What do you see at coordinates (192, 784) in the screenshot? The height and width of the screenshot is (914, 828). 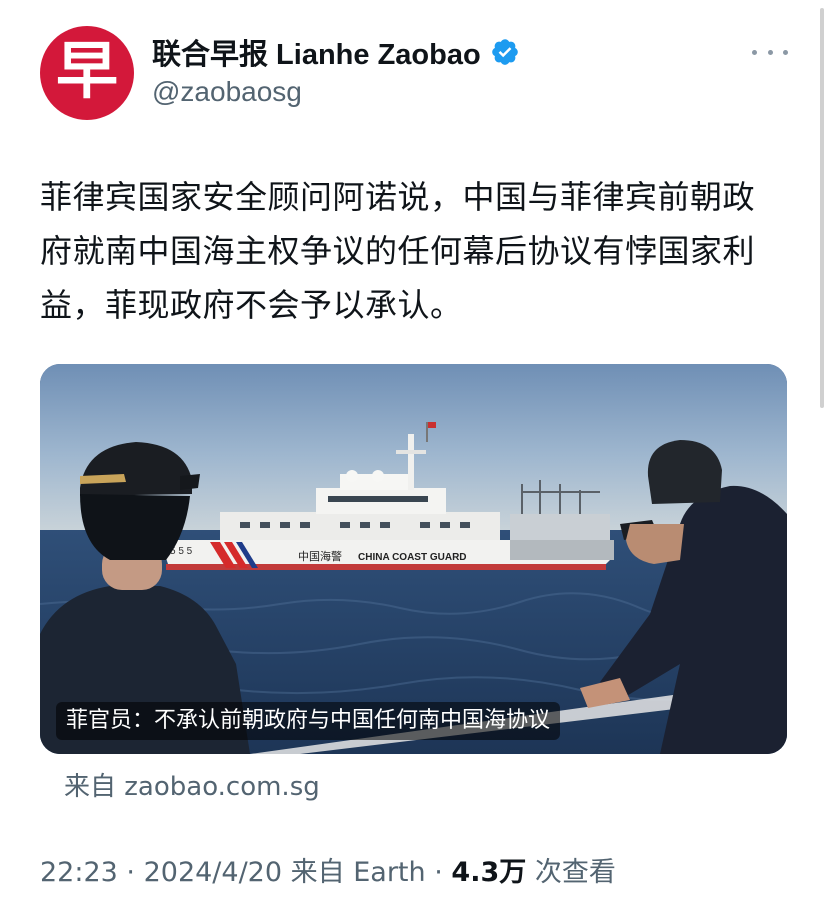 I see `link-source: 来自 zaobao.com.sg` at bounding box center [192, 784].